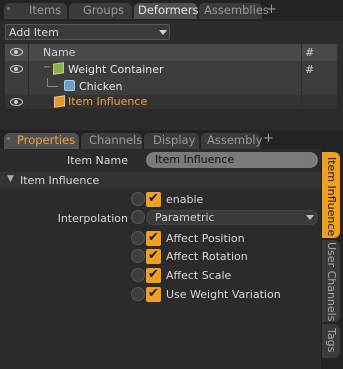 Image resolution: width=343 pixels, height=369 pixels. I want to click on tab-properties: Properties, so click(41, 141).